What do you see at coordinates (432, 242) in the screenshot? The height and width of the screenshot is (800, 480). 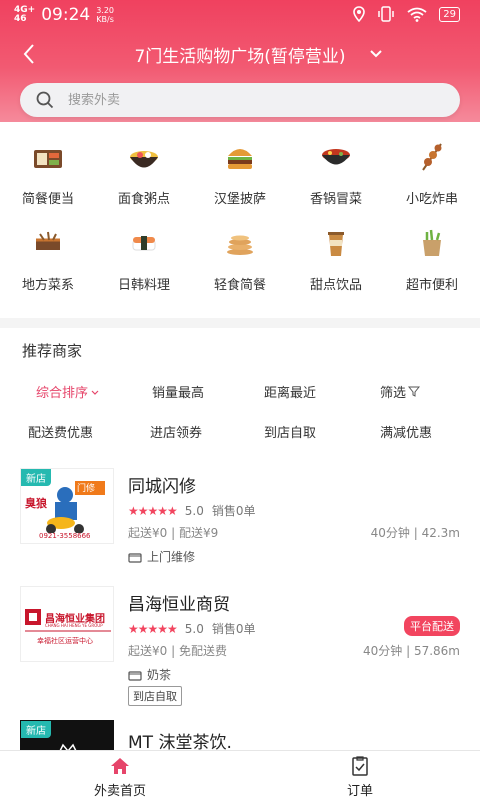 I see `grocery-bag-icon` at bounding box center [432, 242].